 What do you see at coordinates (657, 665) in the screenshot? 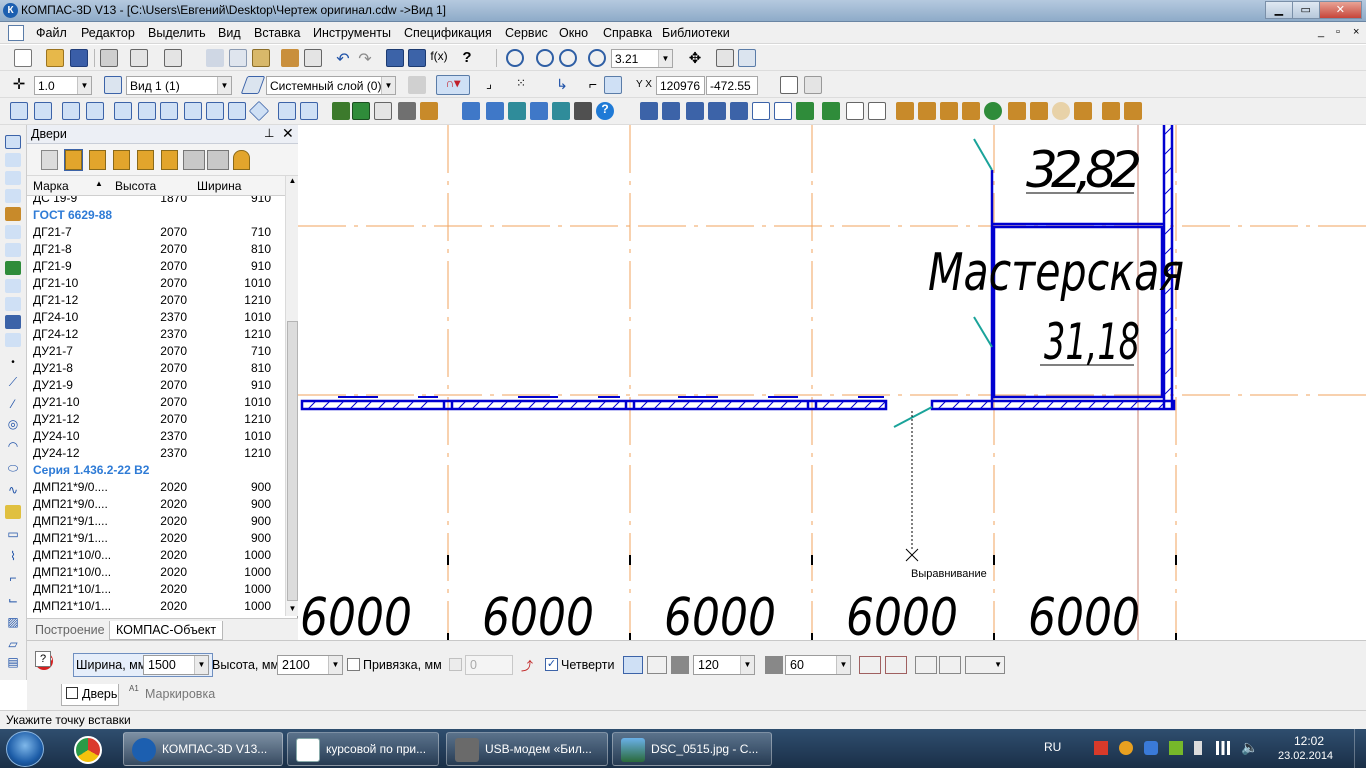
I see `quarter-outside-icon` at bounding box center [657, 665].